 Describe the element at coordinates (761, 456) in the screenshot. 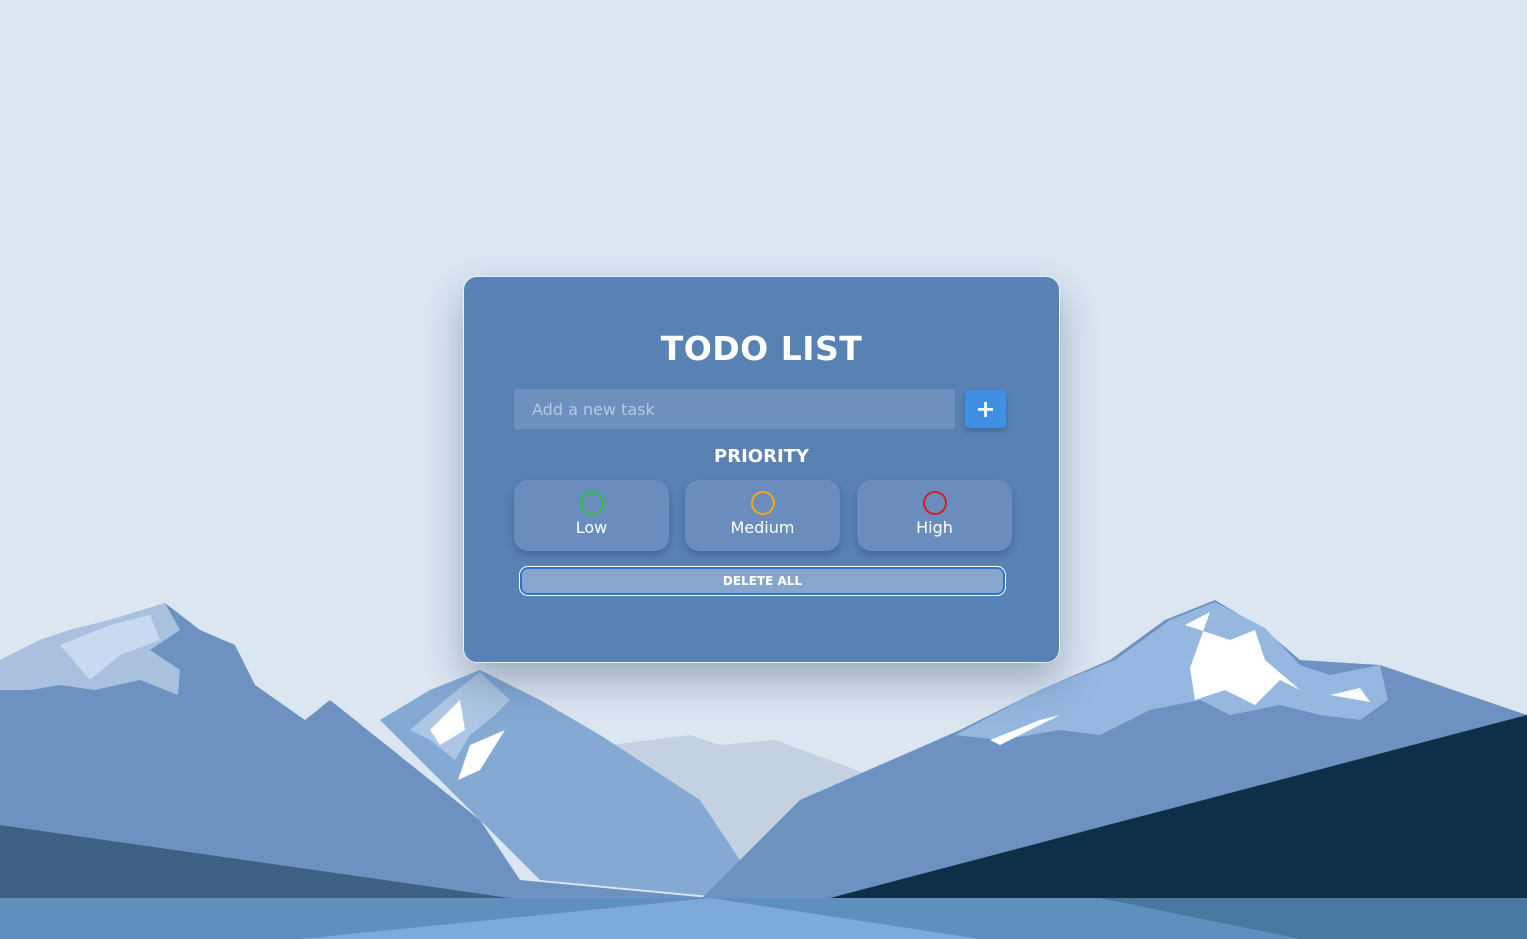

I see `priority-heading: PRIORITY` at that location.